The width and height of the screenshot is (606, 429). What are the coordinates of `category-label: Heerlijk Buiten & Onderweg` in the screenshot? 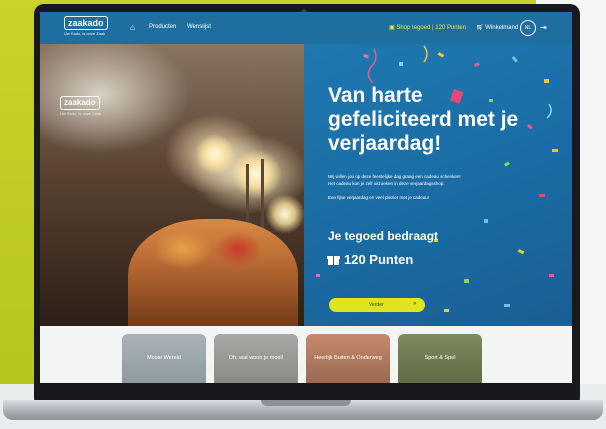 It's located at (348, 358).